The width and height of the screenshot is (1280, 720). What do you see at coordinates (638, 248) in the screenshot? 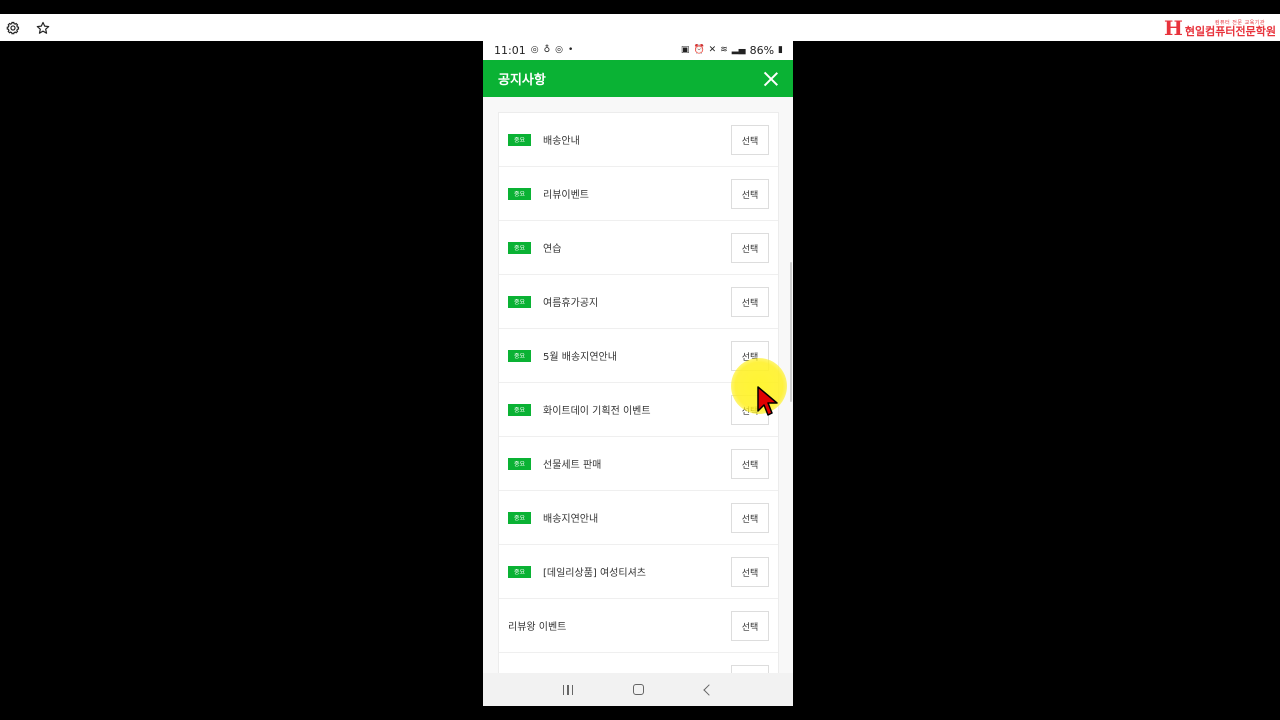
I see `list-item: 중요 연습 선택` at bounding box center [638, 248].